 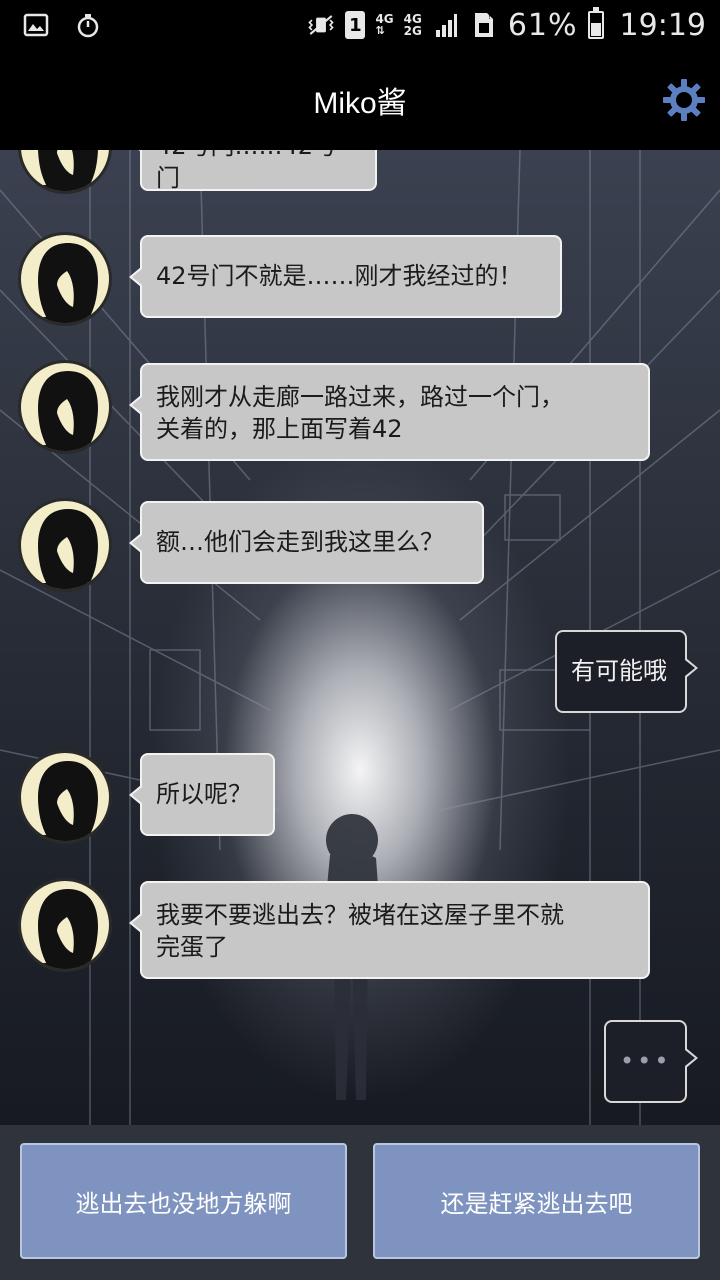 I want to click on message-text: 42号门……42号门, so click(x=246, y=171).